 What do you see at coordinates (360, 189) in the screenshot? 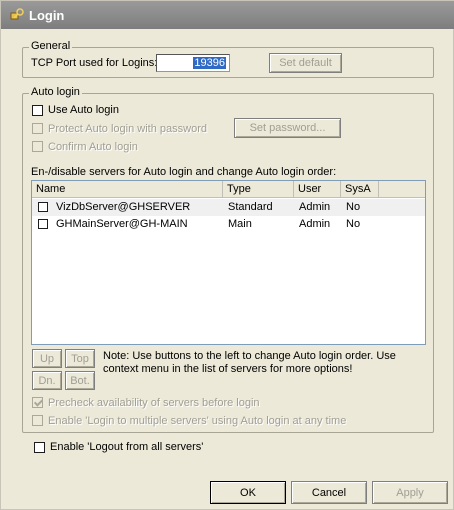
I see `column-header-sysa: SysA` at bounding box center [360, 189].